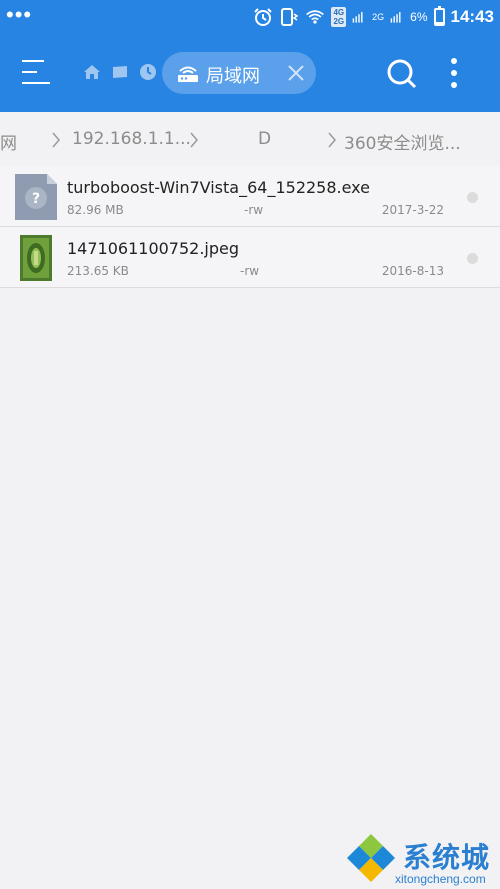 Image resolution: width=500 pixels, height=889 pixels. I want to click on status-right-group: 4G 2G 2G 6% 14:43, so click(373, 17).